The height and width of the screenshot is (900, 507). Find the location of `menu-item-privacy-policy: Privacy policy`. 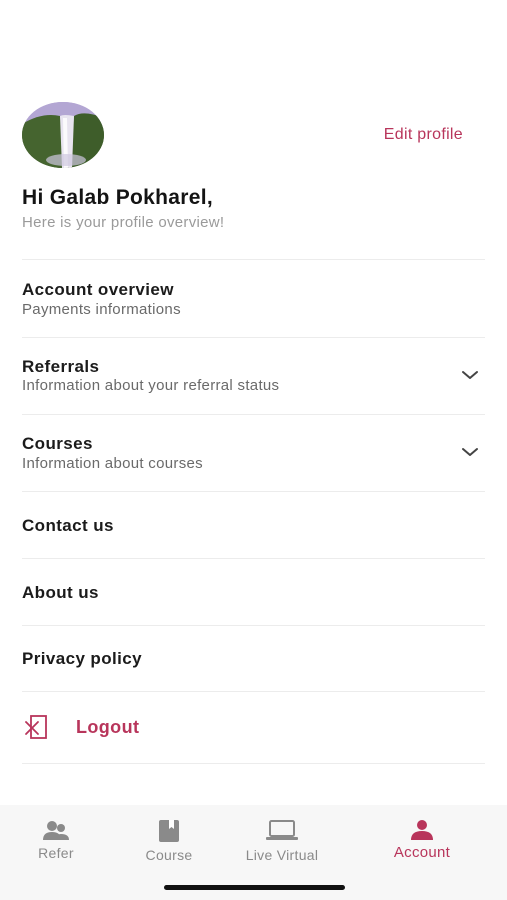

menu-item-privacy-policy: Privacy policy is located at coordinates (253, 658).